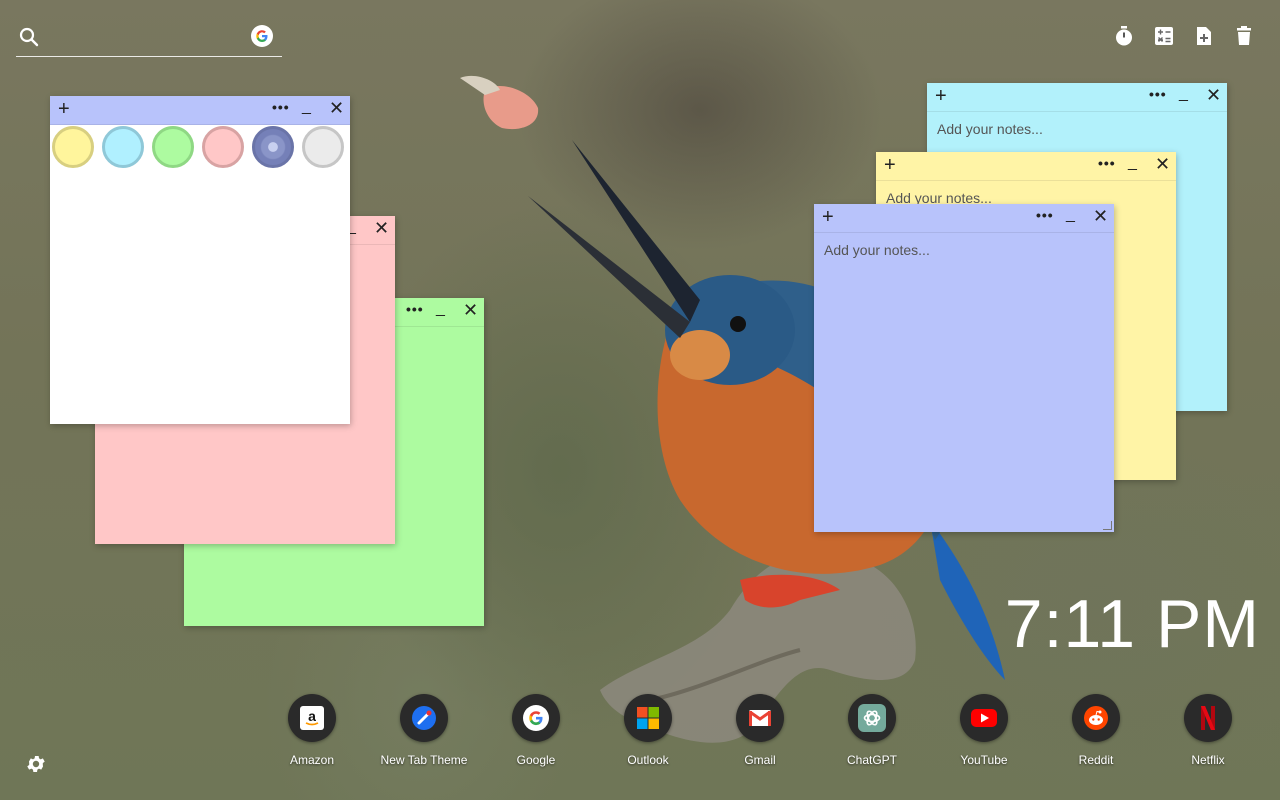  I want to click on calculator-button, so click(1164, 36).